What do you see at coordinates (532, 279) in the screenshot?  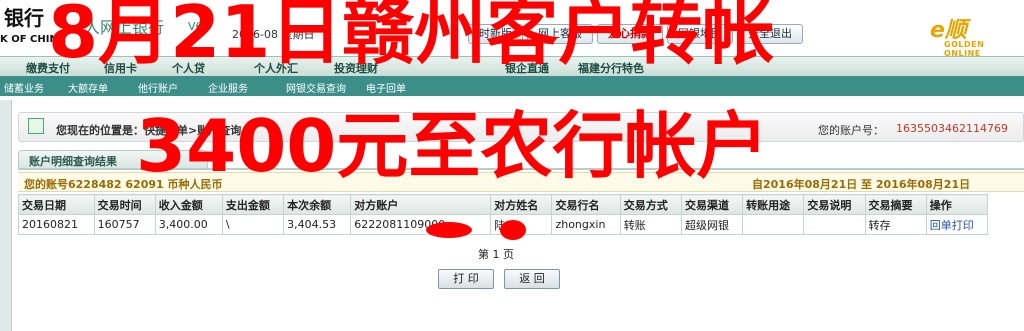 I see `back-button: 返 回` at bounding box center [532, 279].